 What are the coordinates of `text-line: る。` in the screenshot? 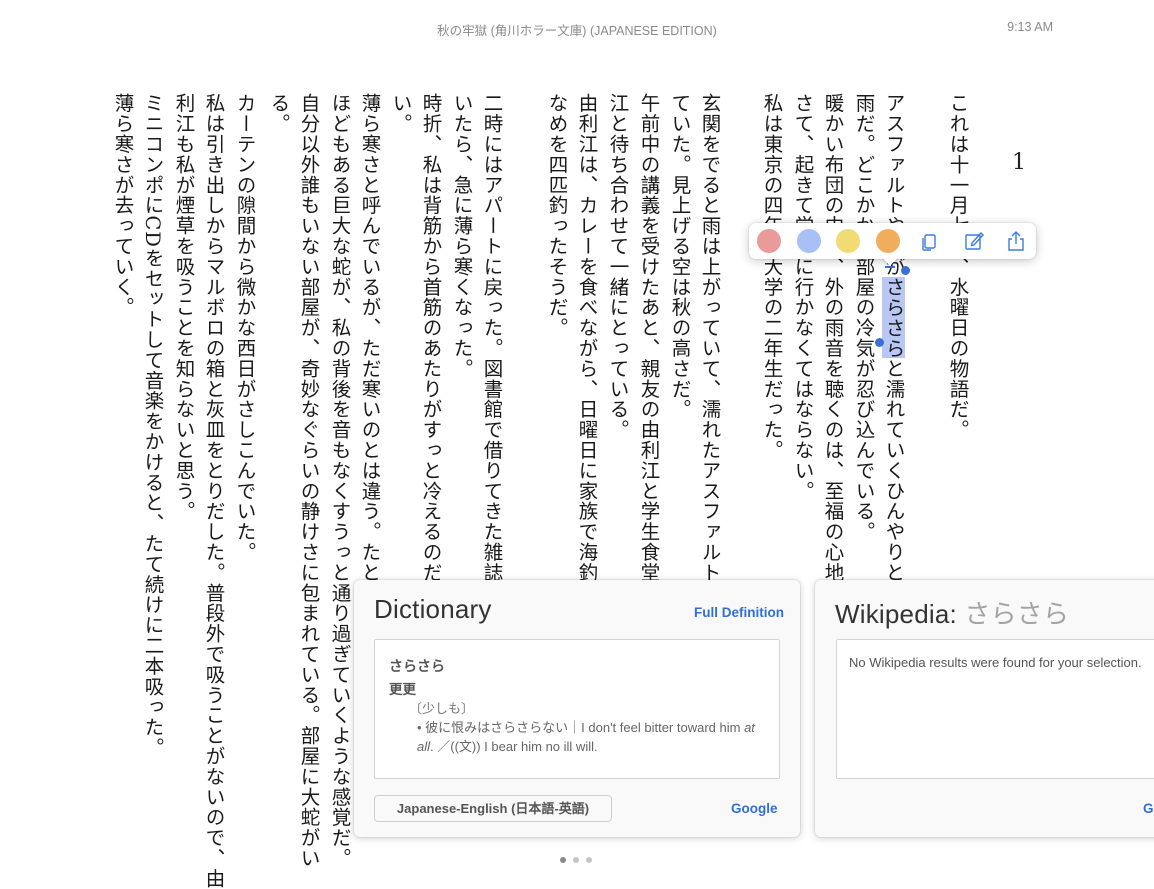 It's located at (278, 113).